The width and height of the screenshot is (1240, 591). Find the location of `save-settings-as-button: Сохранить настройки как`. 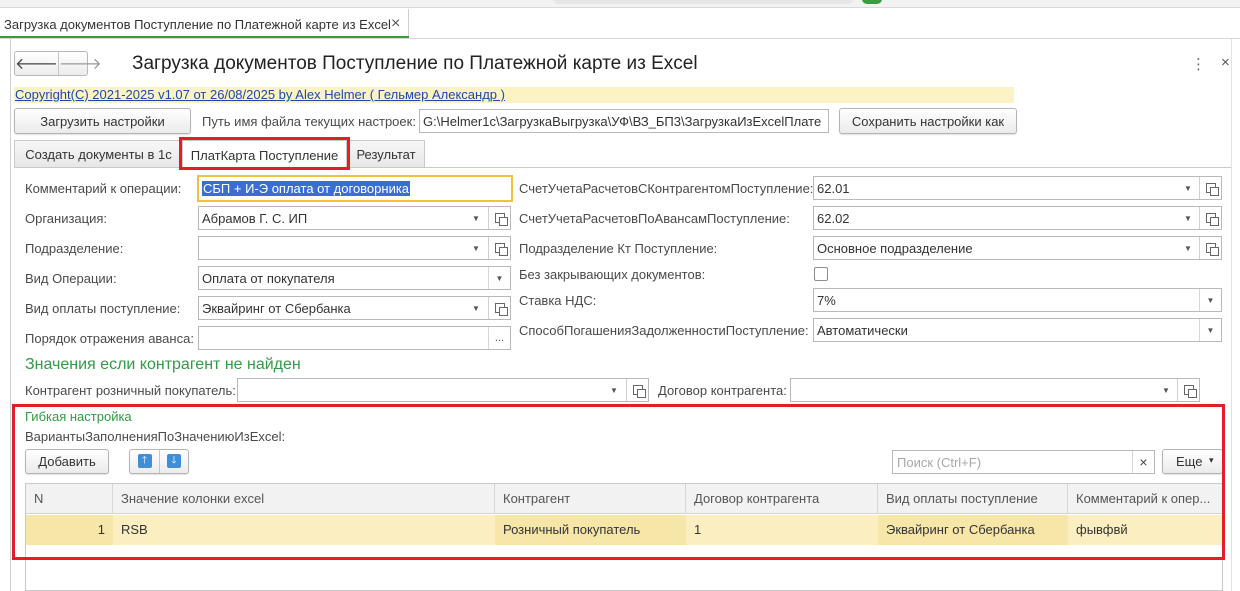

save-settings-as-button: Сохранить настройки как is located at coordinates (928, 121).